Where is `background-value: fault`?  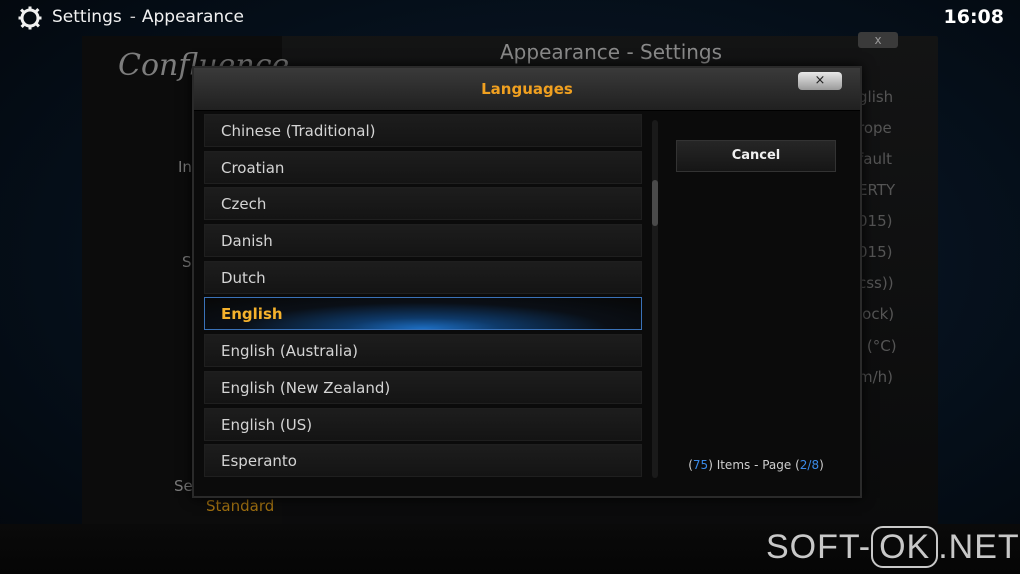
background-value: fault is located at coordinates (875, 159).